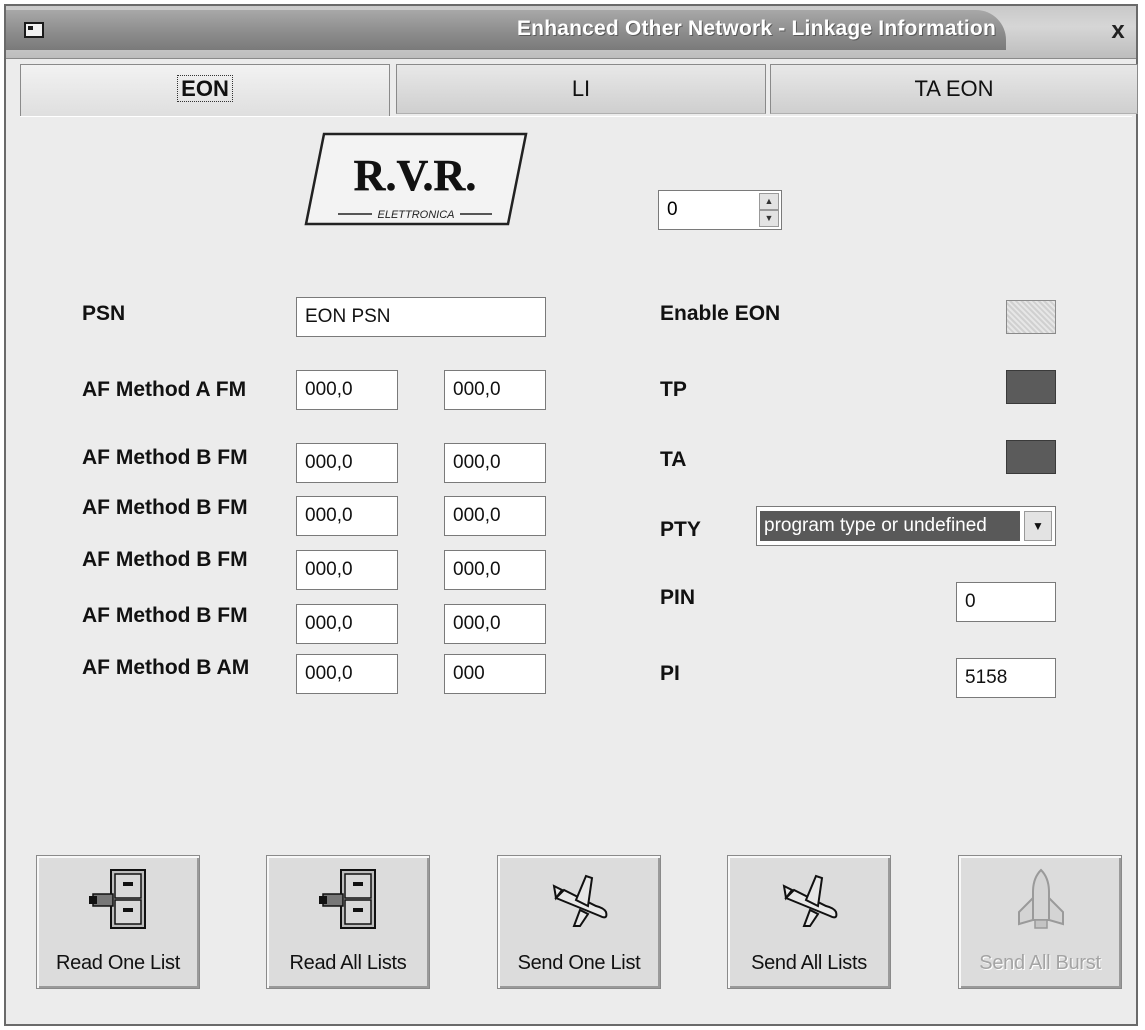  I want to click on tab-strip: EON LI TA EON, so click(579, 91).